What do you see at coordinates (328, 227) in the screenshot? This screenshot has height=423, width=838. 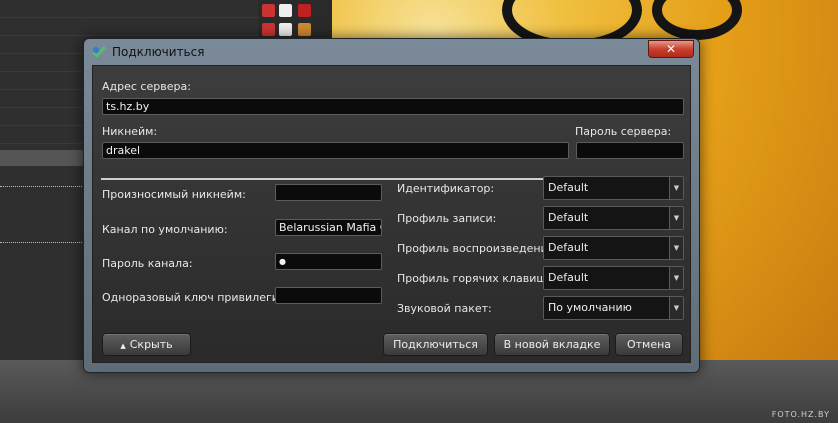 I see `default-channel-input: Belarussian Mafia Crew` at bounding box center [328, 227].